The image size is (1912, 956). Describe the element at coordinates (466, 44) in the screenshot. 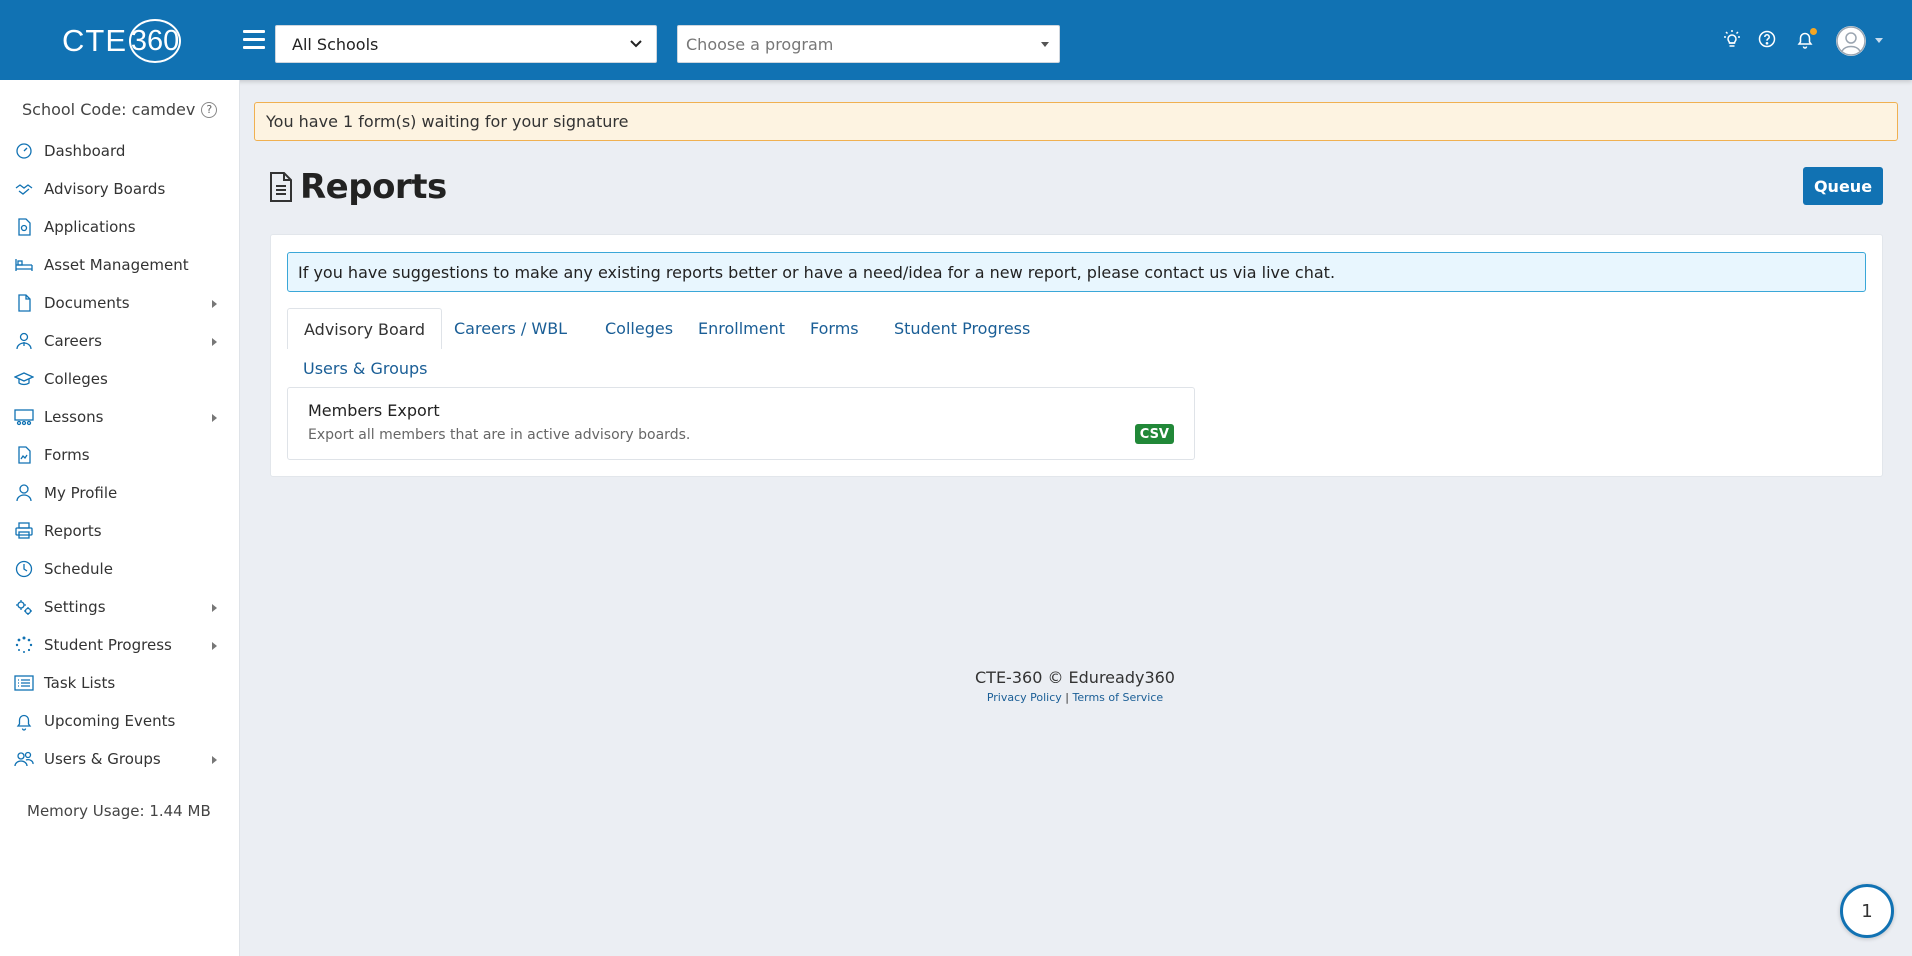

I see `school-select: All Schools` at that location.